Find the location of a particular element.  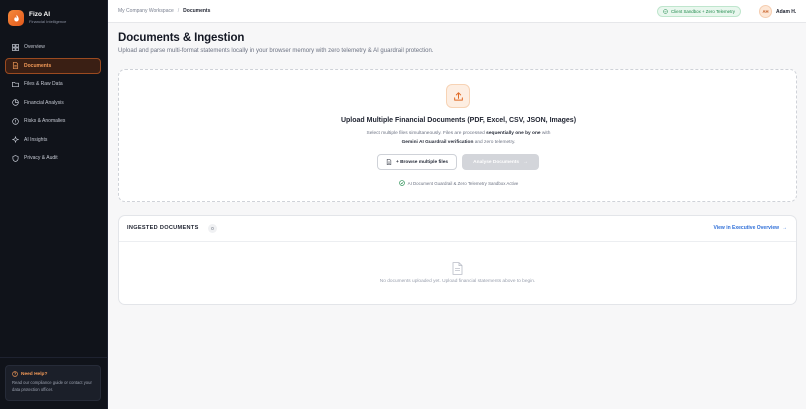

chart-icon is located at coordinates (15, 102).